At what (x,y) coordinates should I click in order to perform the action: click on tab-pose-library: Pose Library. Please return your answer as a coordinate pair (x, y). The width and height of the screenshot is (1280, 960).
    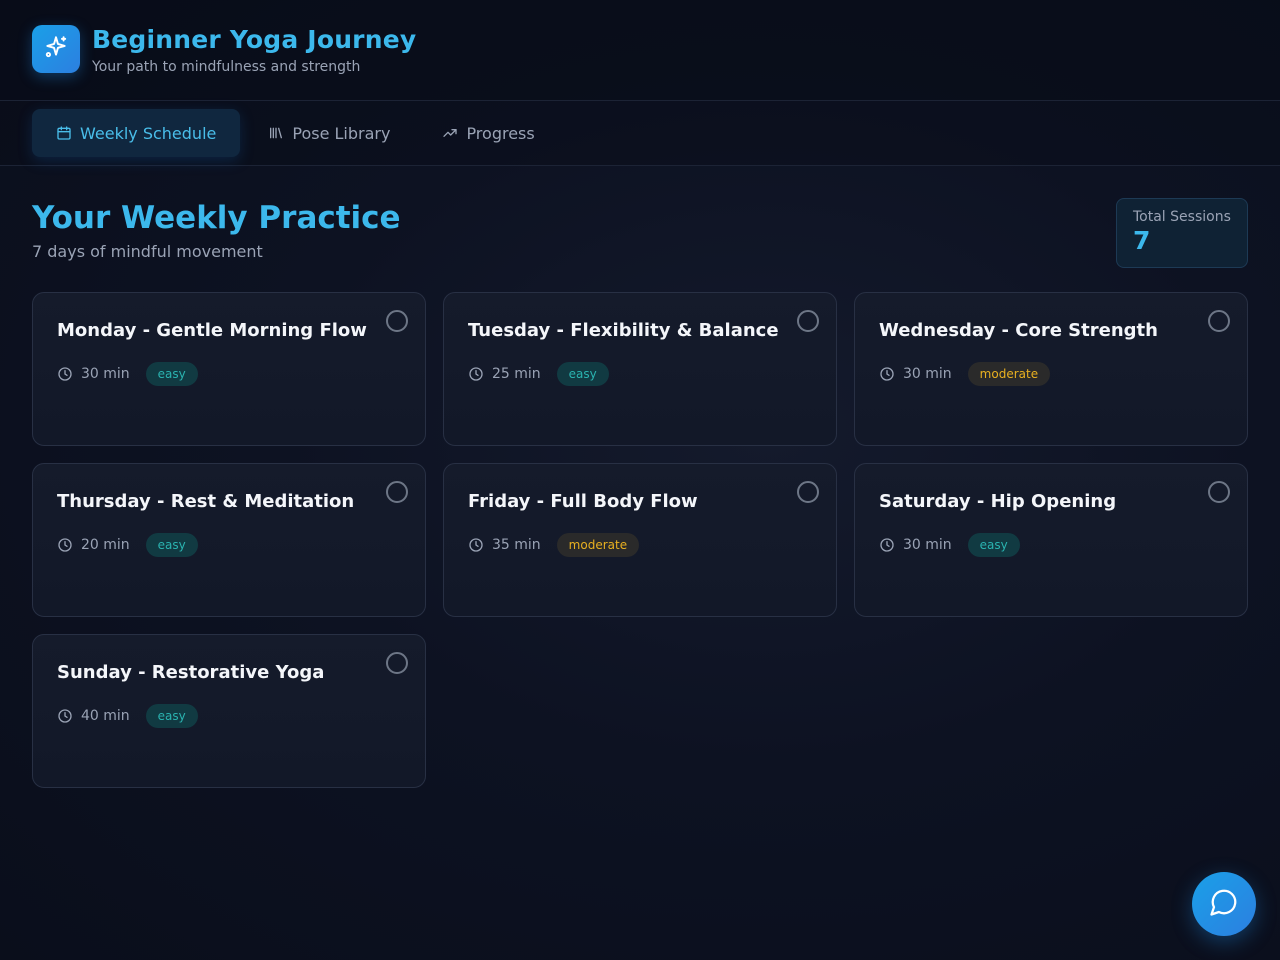
    Looking at the image, I should click on (329, 133).